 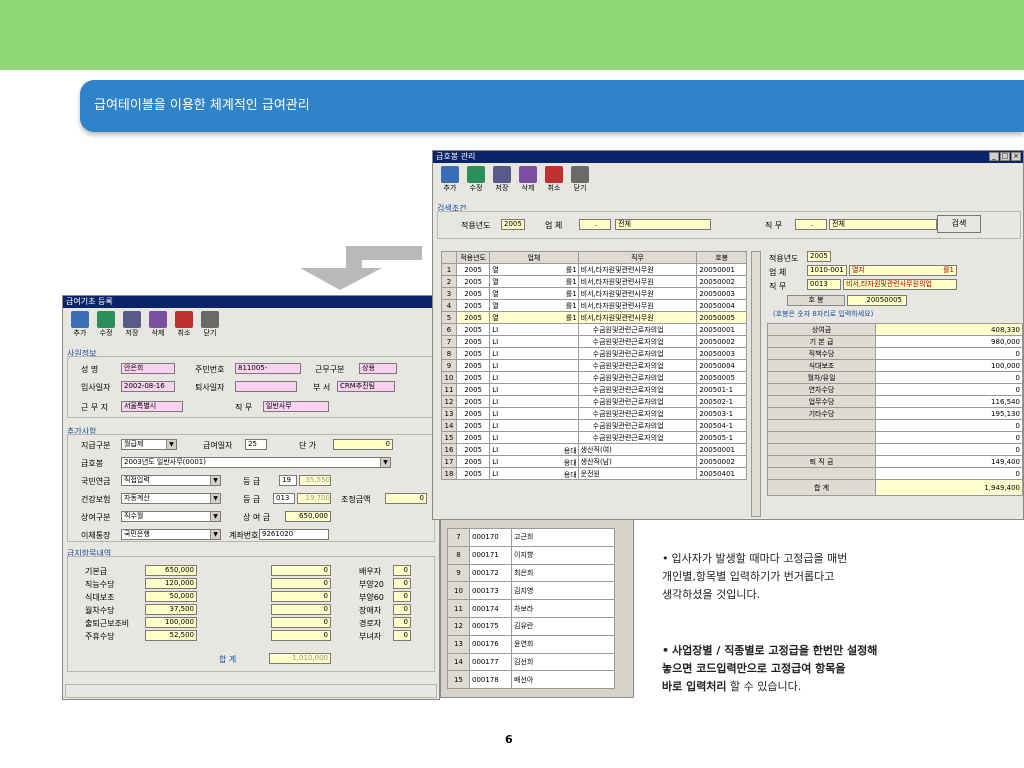 I want to click on r-biz-code-field: 1010-001, so click(x=827, y=270).